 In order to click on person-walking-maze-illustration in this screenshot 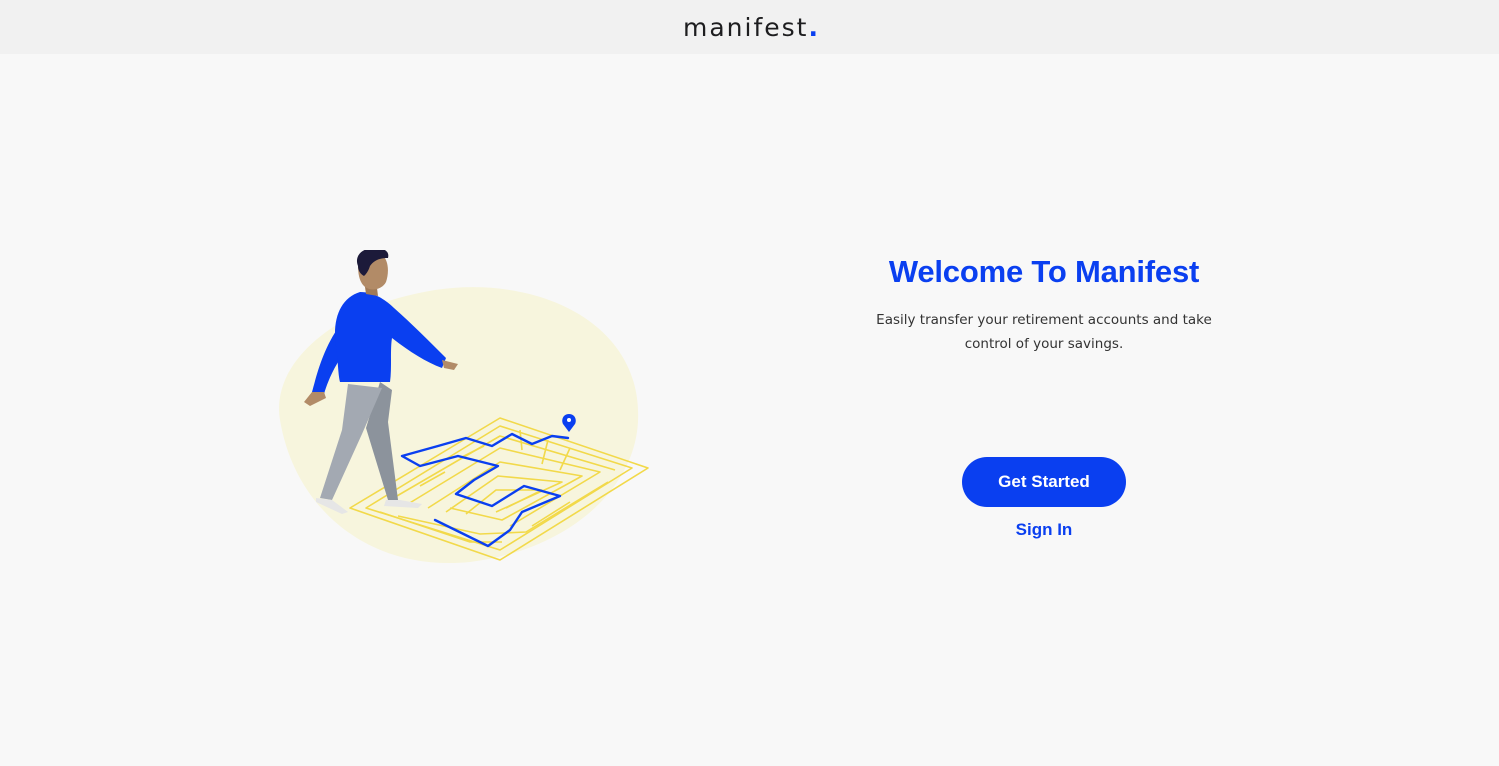, I will do `click(464, 407)`.